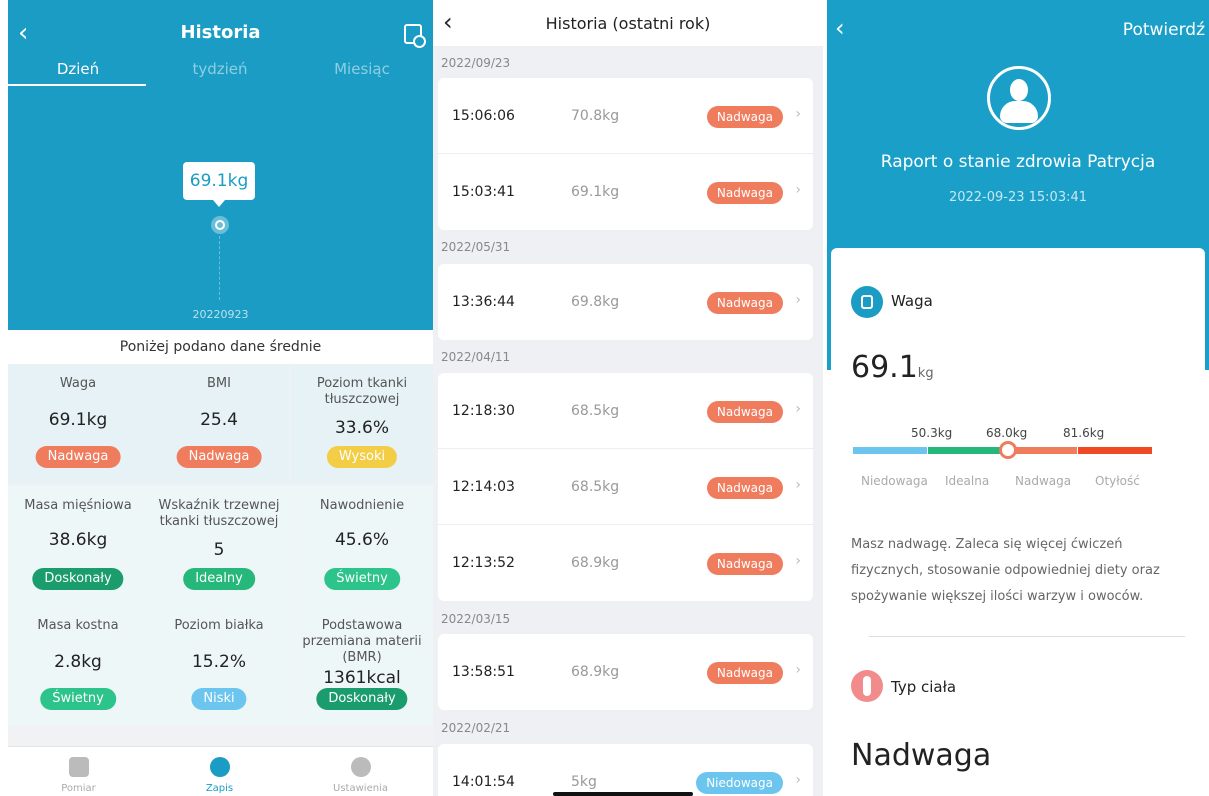  I want to click on row-weight: 68.5kg, so click(595, 487).